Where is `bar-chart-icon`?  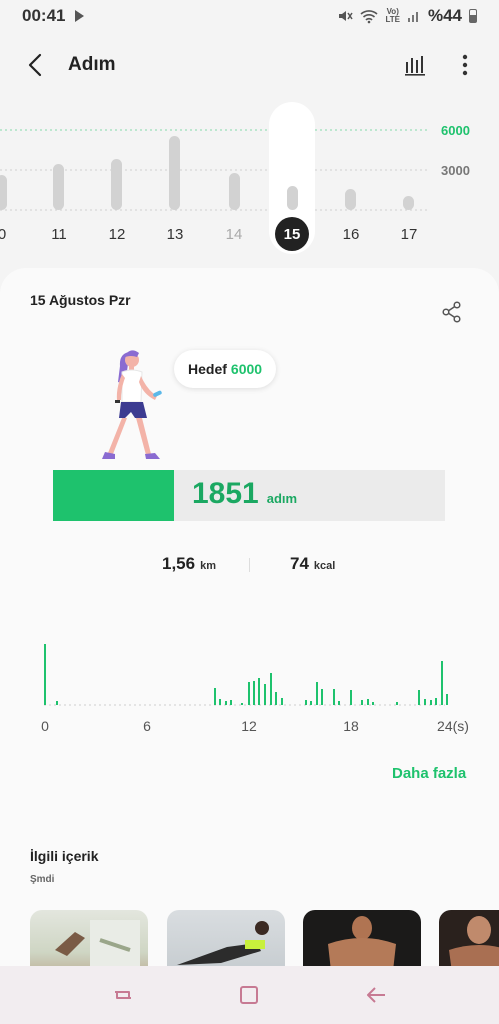 bar-chart-icon is located at coordinates (415, 66).